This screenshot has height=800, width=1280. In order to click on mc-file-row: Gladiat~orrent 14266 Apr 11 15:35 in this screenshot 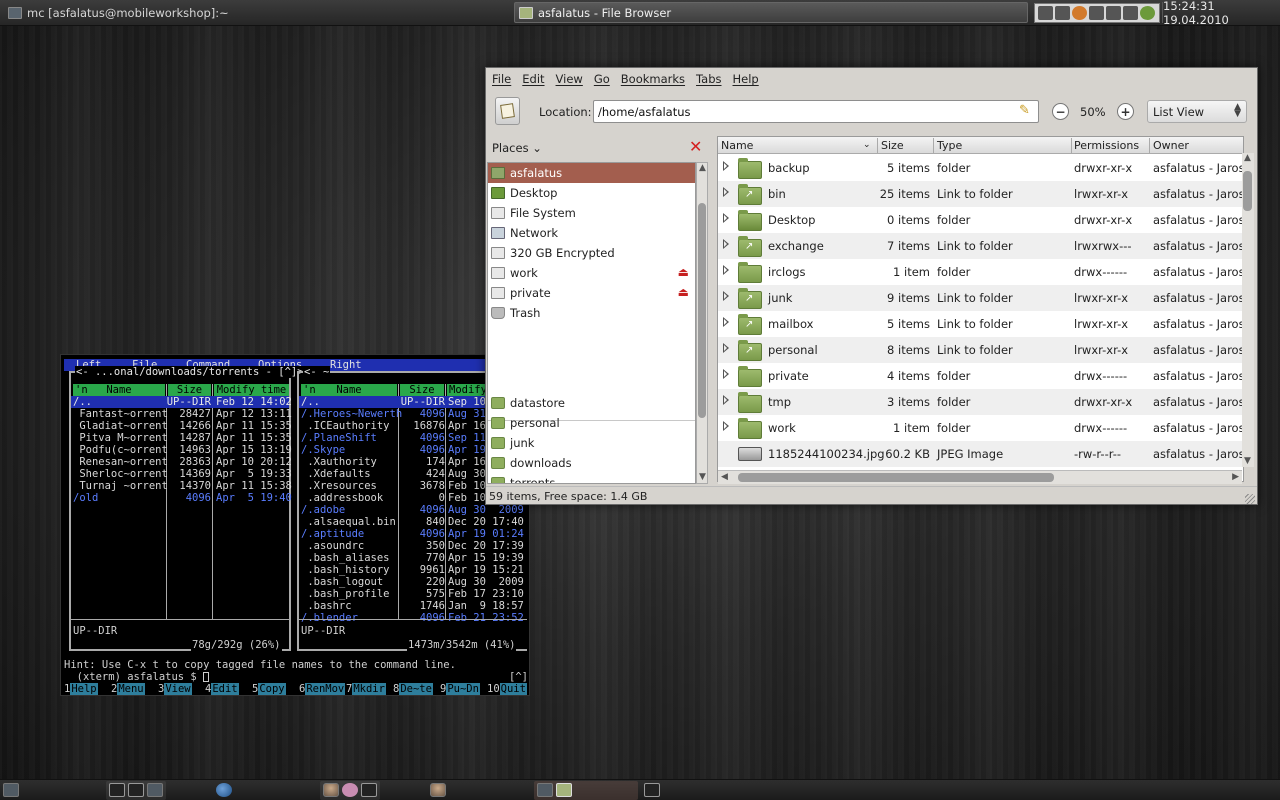, I will do `click(181, 426)`.